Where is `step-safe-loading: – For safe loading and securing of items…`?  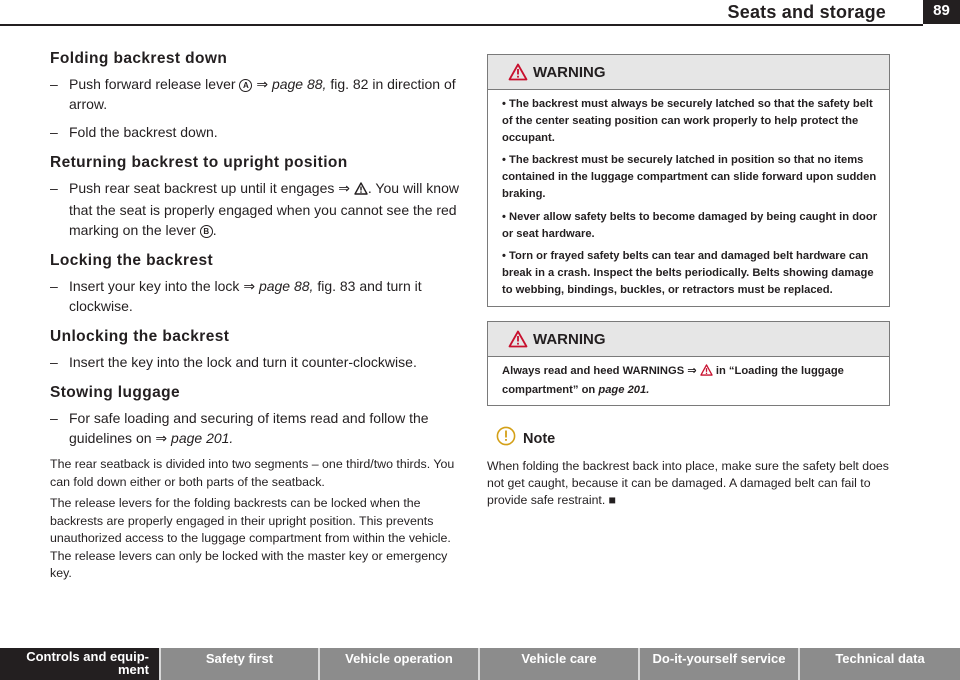 step-safe-loading: – For safe loading and securing of items… is located at coordinates (239, 428).